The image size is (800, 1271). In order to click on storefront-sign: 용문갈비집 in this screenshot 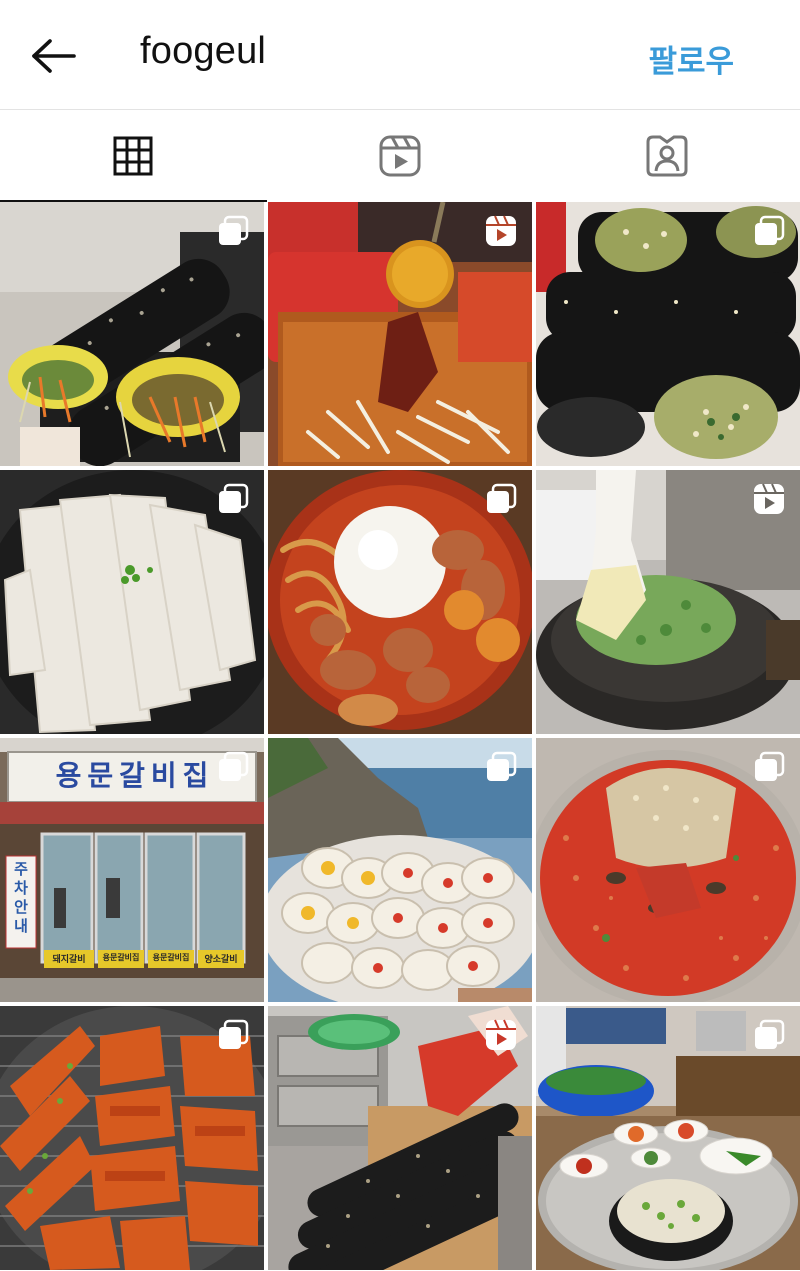, I will do `click(135, 775)`.